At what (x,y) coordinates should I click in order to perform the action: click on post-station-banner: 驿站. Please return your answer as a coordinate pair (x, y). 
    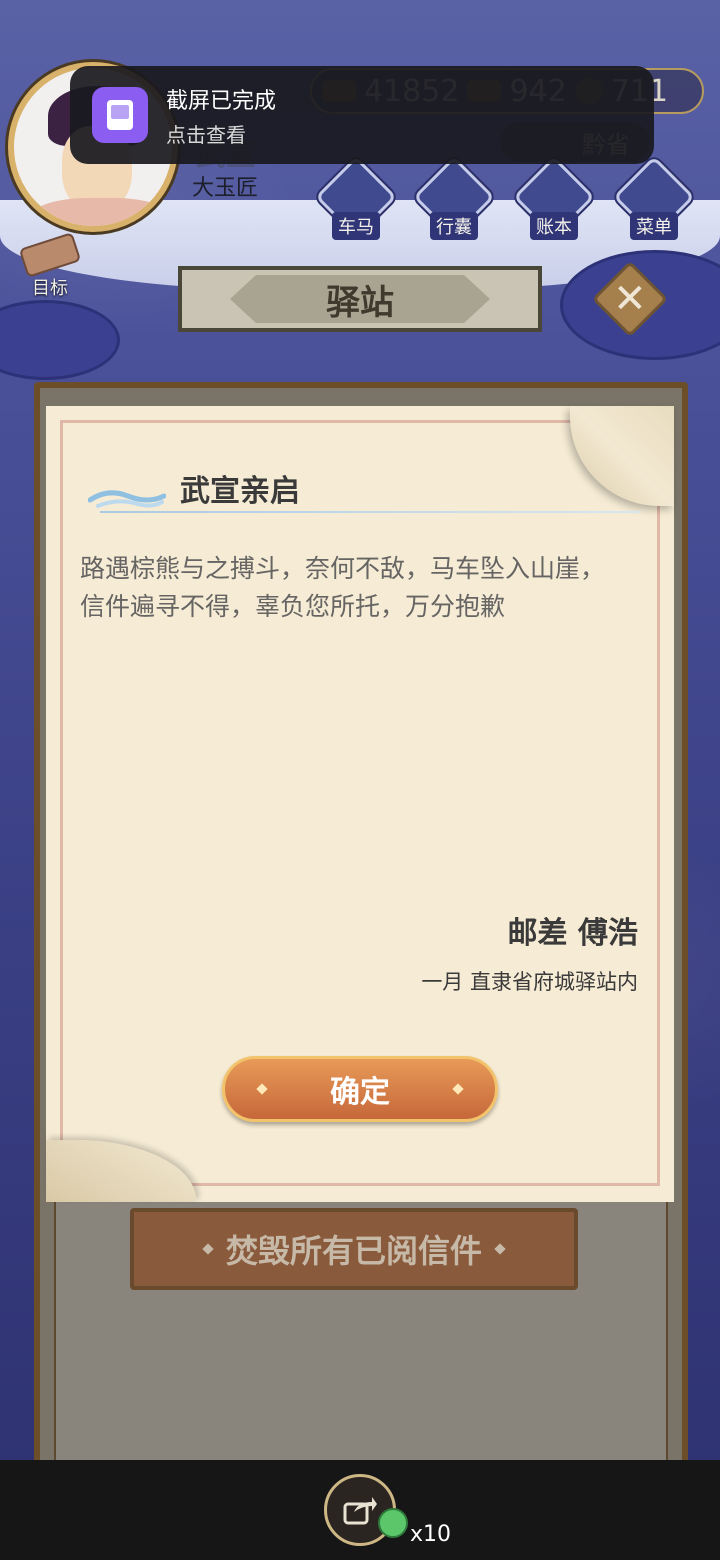
    Looking at the image, I should click on (360, 299).